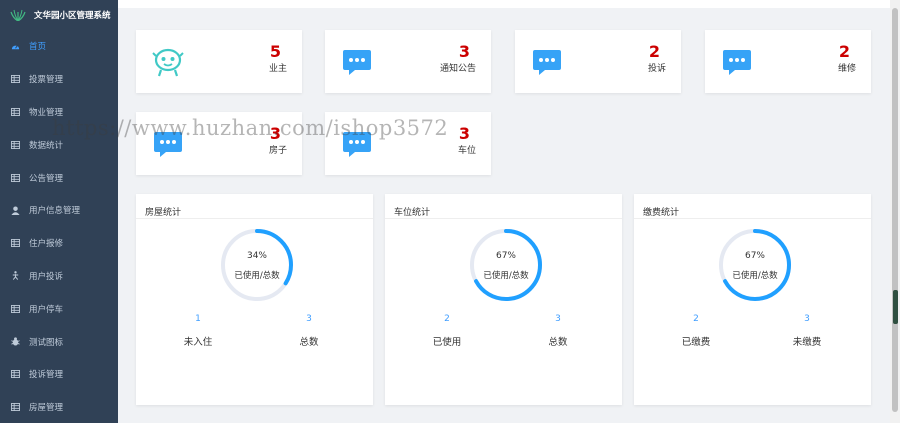 This screenshot has width=900, height=423. I want to click on scrollbar-thumb, so click(895, 210).